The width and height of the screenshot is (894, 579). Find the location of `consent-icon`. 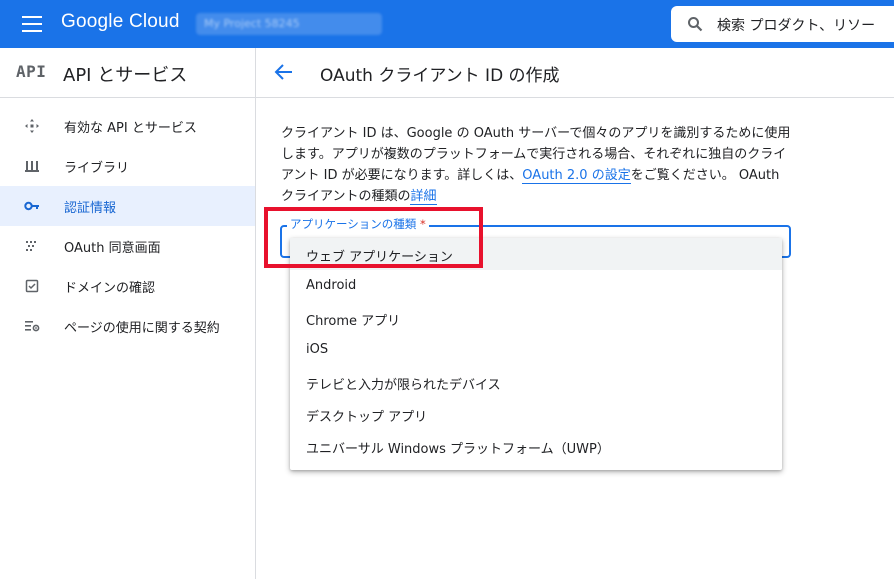

consent-icon is located at coordinates (31, 246).